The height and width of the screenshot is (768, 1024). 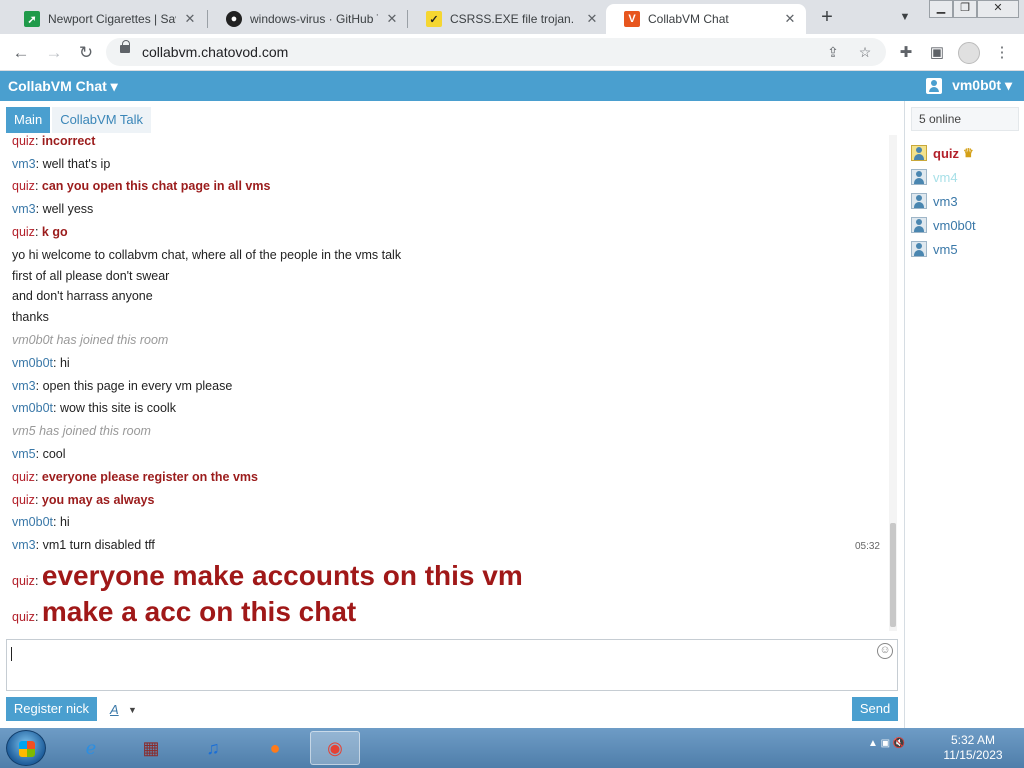 I want to click on clock-time: 5:32 AM, so click(x=973, y=740).